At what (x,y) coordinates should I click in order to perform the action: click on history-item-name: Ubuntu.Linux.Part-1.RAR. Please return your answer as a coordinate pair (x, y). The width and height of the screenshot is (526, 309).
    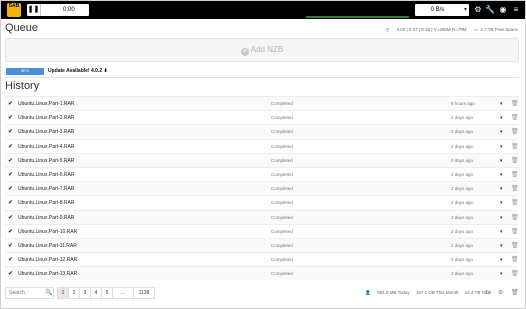
    Looking at the image, I should click on (46, 104).